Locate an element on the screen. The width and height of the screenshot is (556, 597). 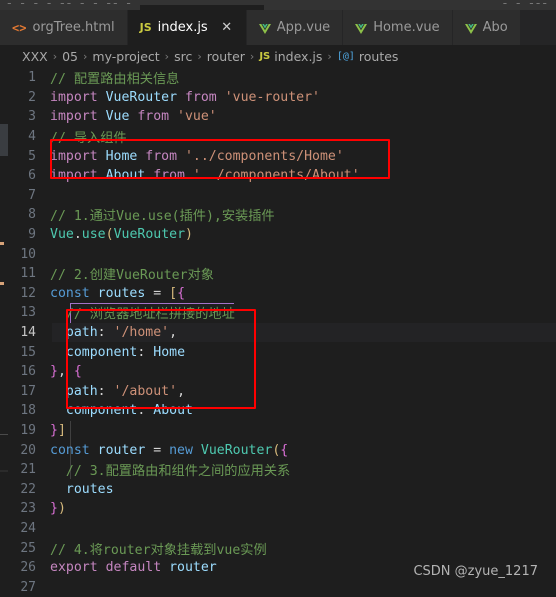
line-number: 9 is located at coordinates (32, 235).